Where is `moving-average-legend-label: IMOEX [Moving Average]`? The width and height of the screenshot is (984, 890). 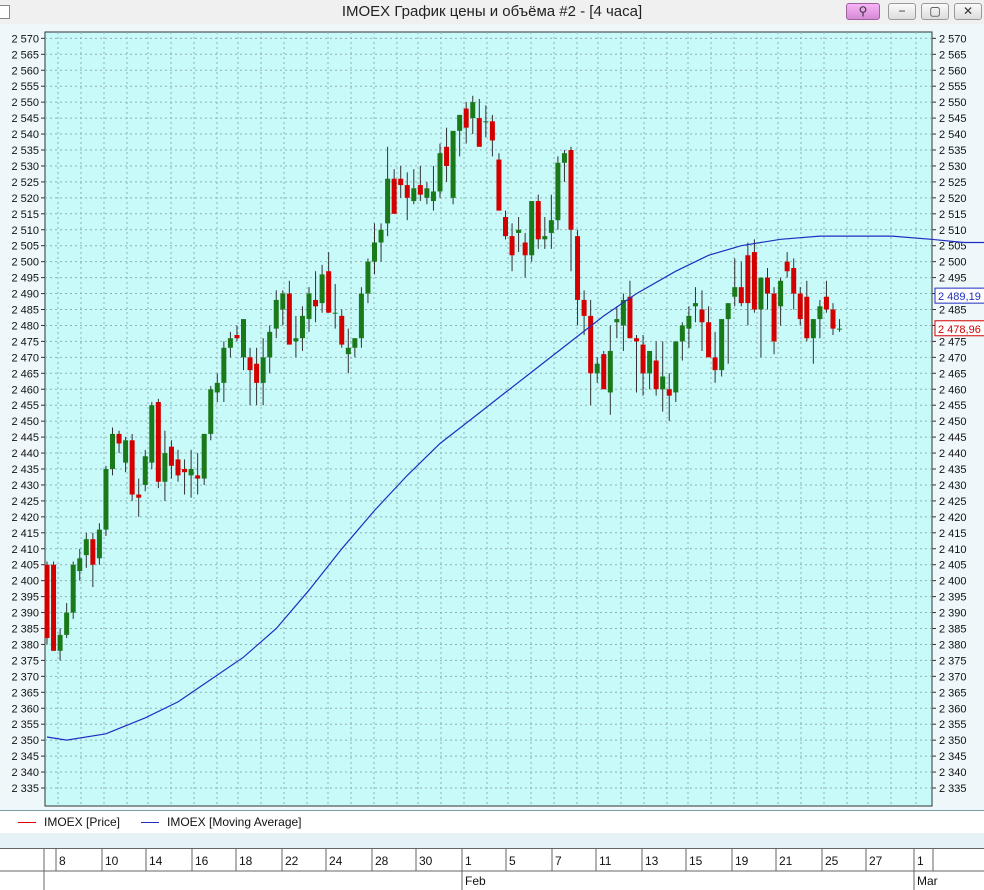 moving-average-legend-label: IMOEX [Moving Average] is located at coordinates (234, 822).